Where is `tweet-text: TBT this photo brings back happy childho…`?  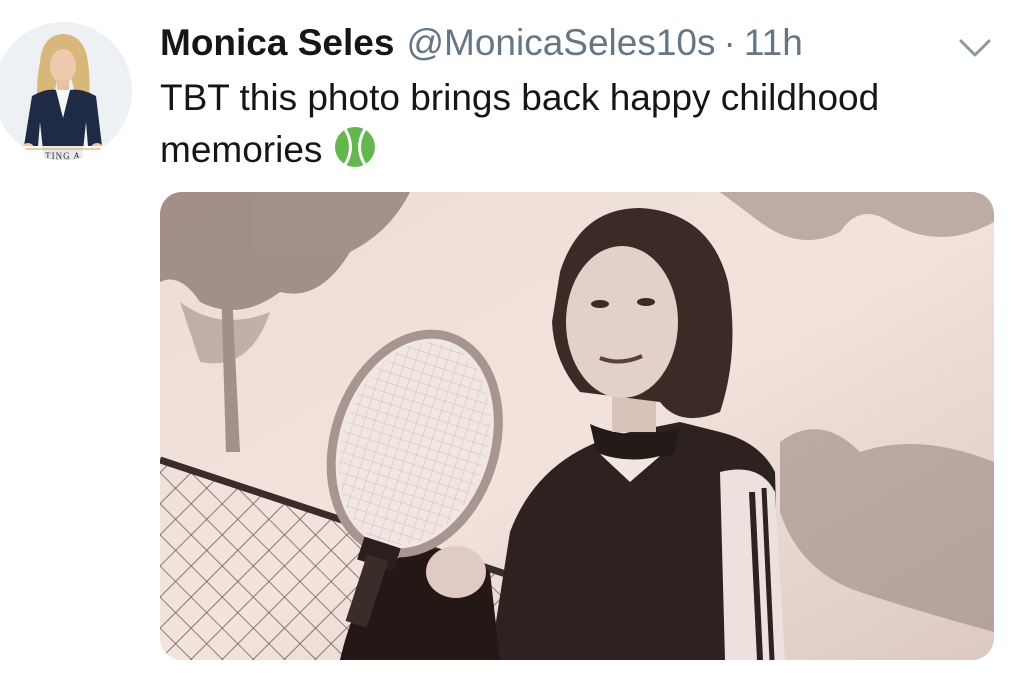
tweet-text: TBT this photo brings back happy childho… is located at coordinates (580, 124).